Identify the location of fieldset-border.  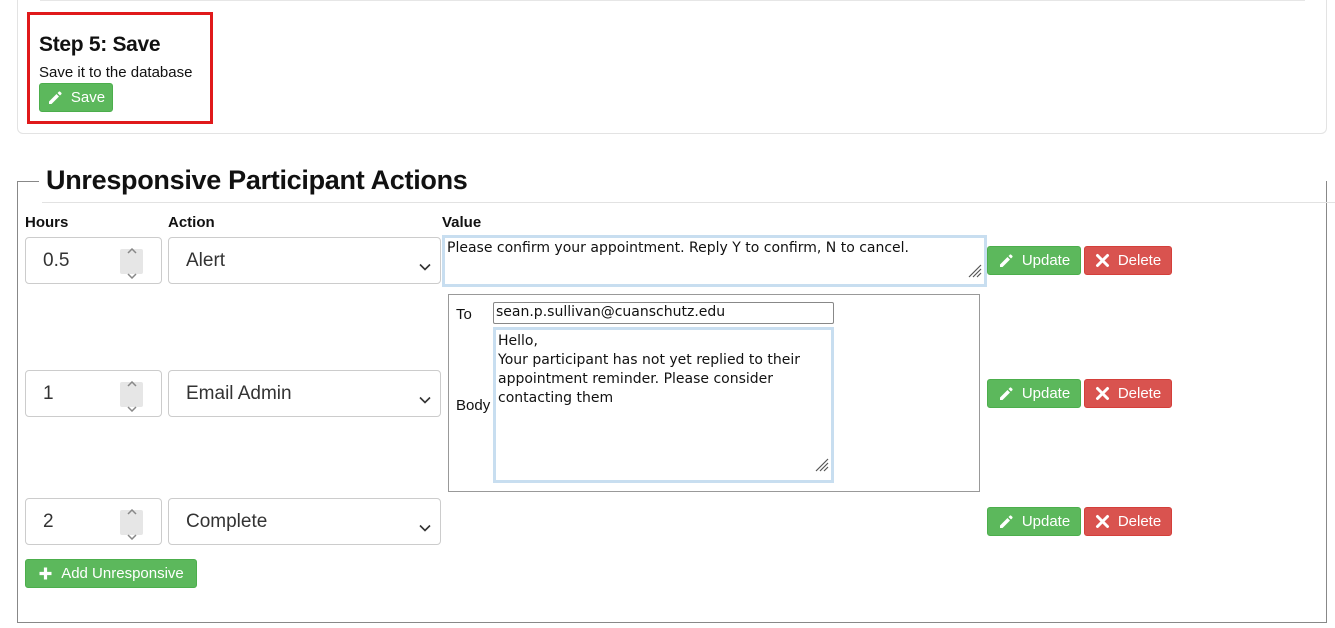
(28, 181).